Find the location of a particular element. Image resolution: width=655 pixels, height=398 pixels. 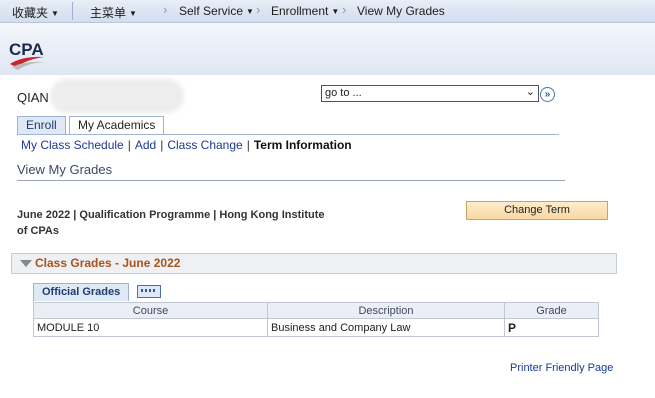

svg-text: CPA is located at coordinates (26, 49).